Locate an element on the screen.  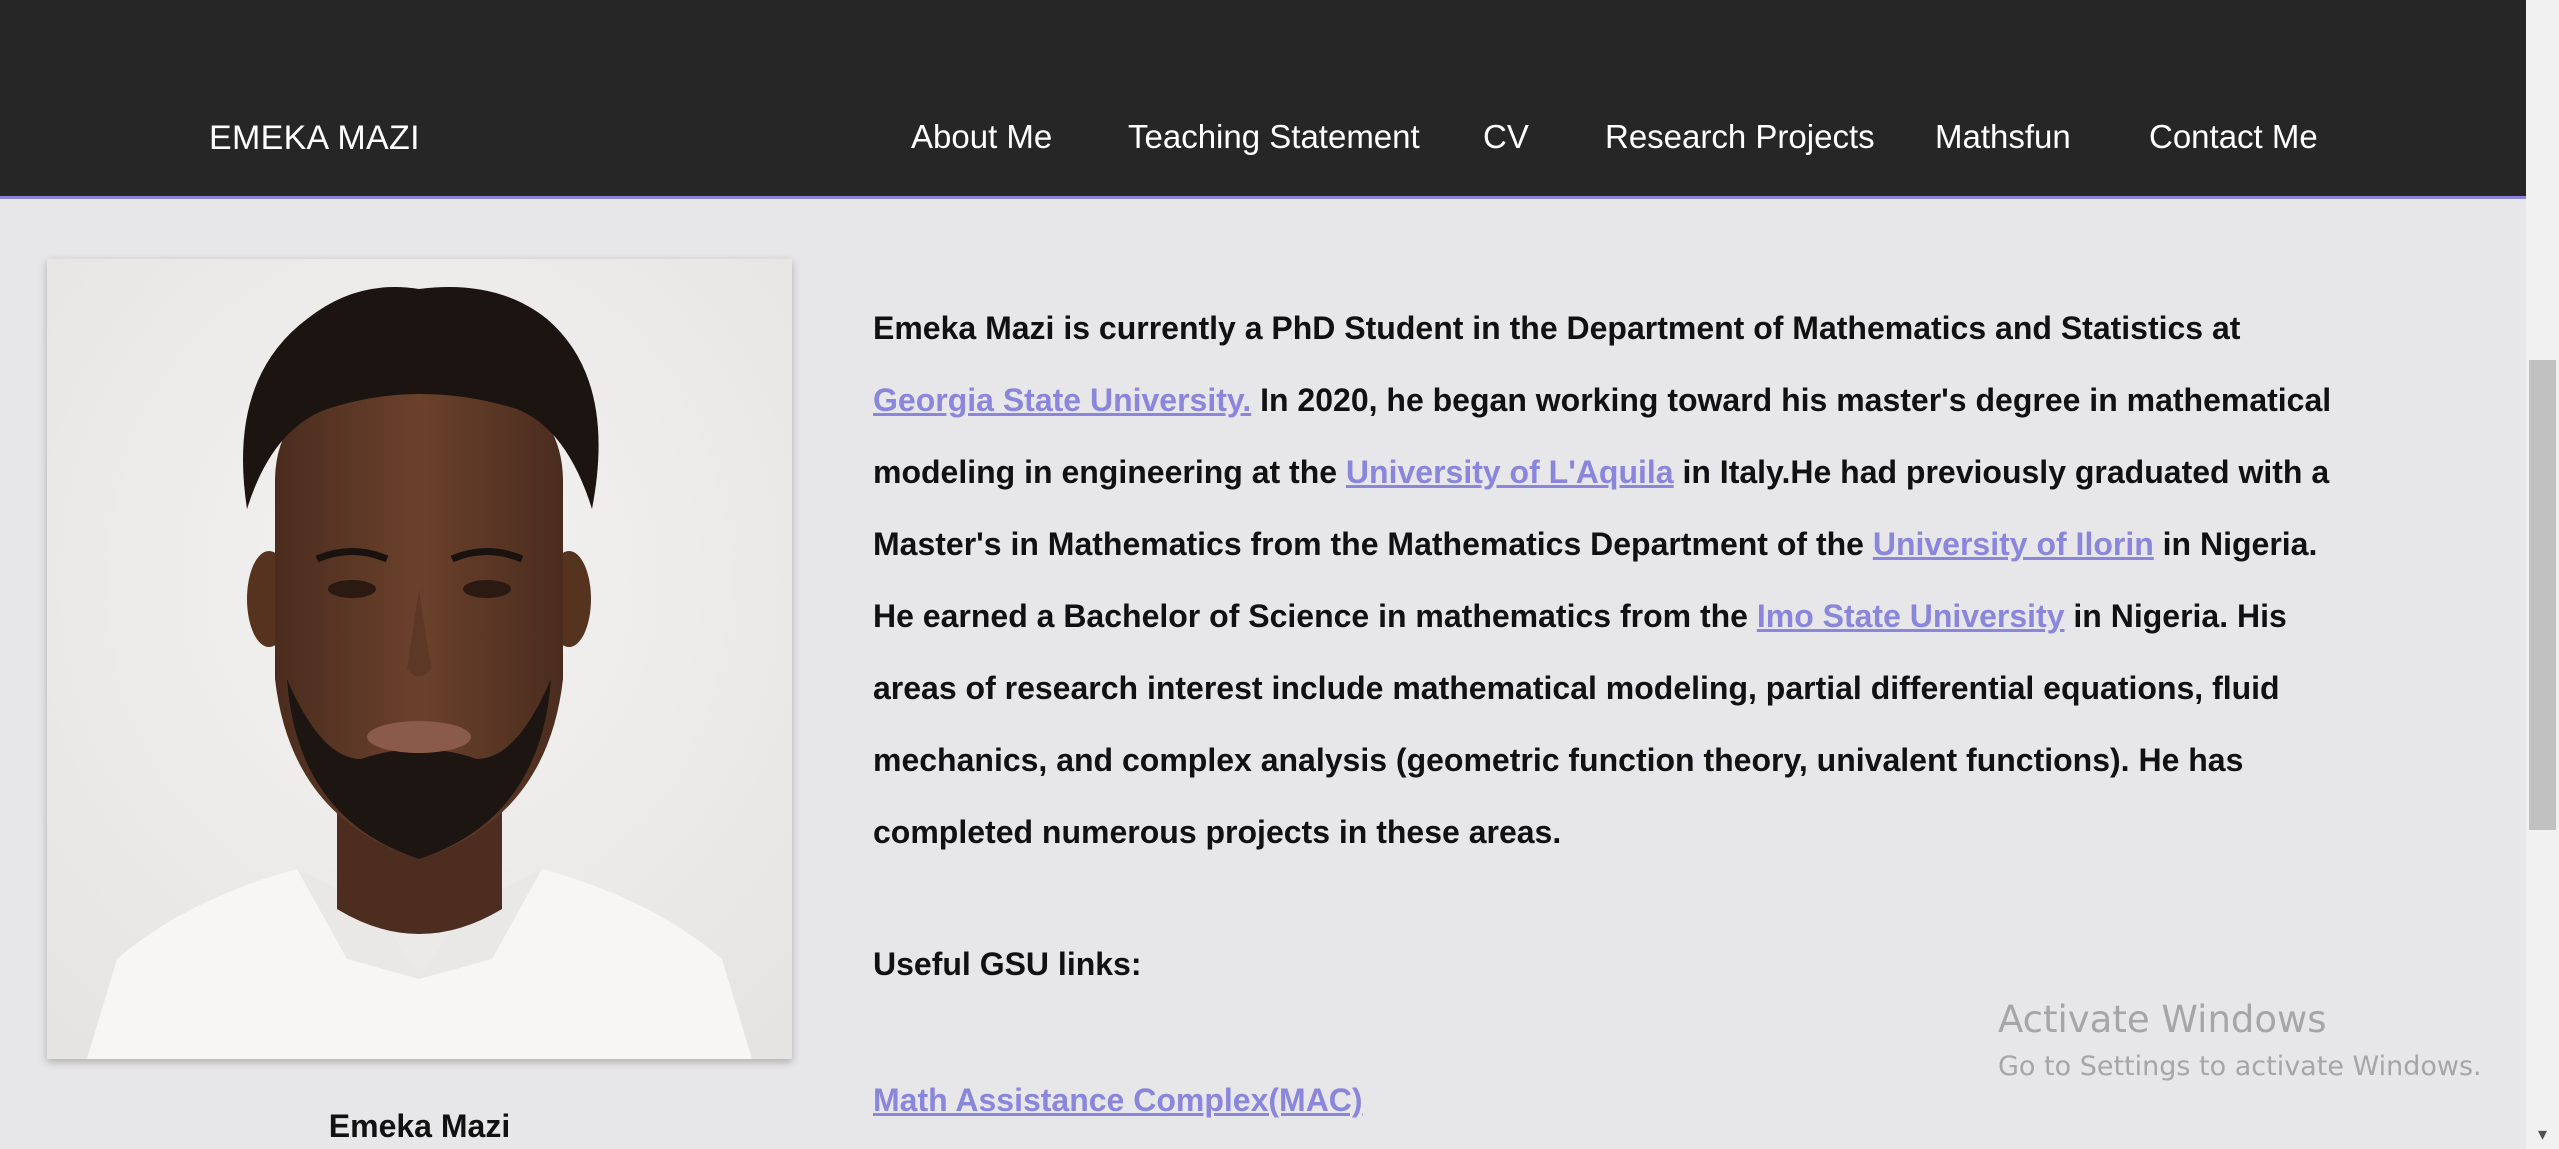
site-title: EMEKA MAZI is located at coordinates (314, 138).